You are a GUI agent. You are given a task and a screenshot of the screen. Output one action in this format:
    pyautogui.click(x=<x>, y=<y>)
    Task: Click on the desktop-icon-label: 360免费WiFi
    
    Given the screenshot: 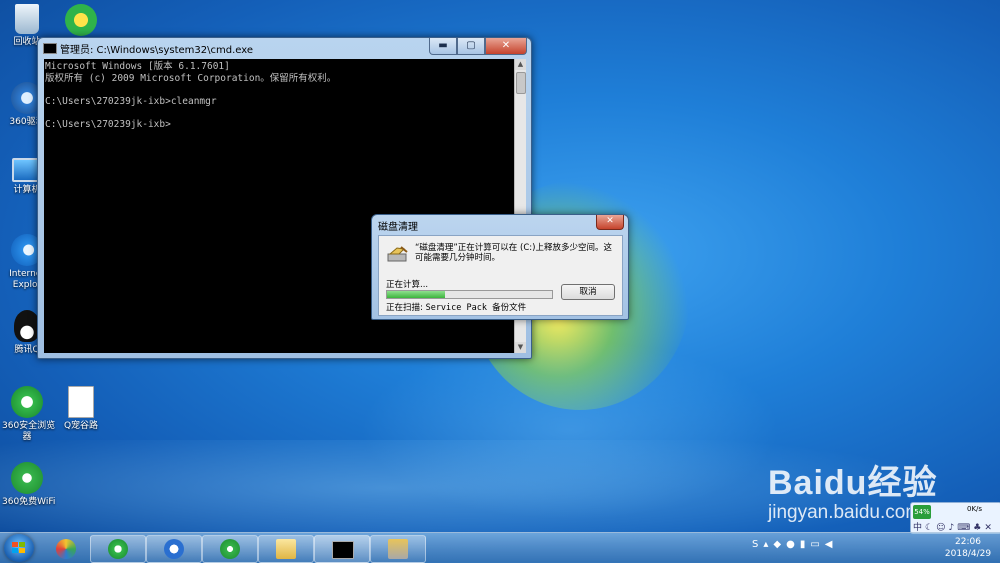 What is the action you would take?
    pyautogui.click(x=29, y=502)
    